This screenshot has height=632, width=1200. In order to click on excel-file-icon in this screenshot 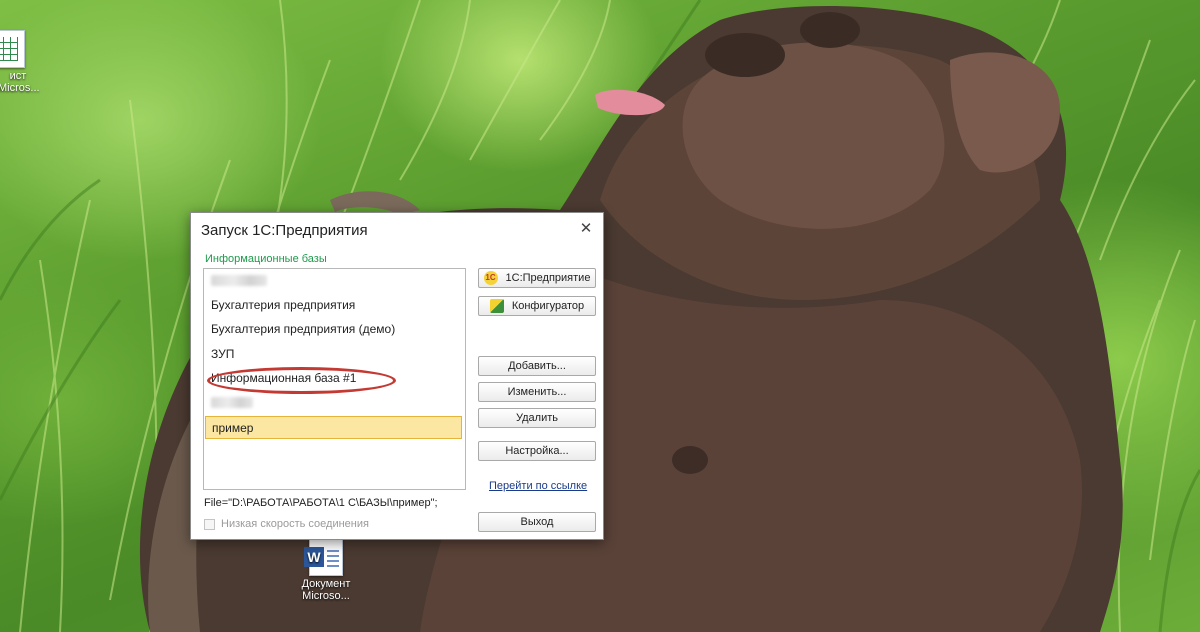, I will do `click(12, 49)`.